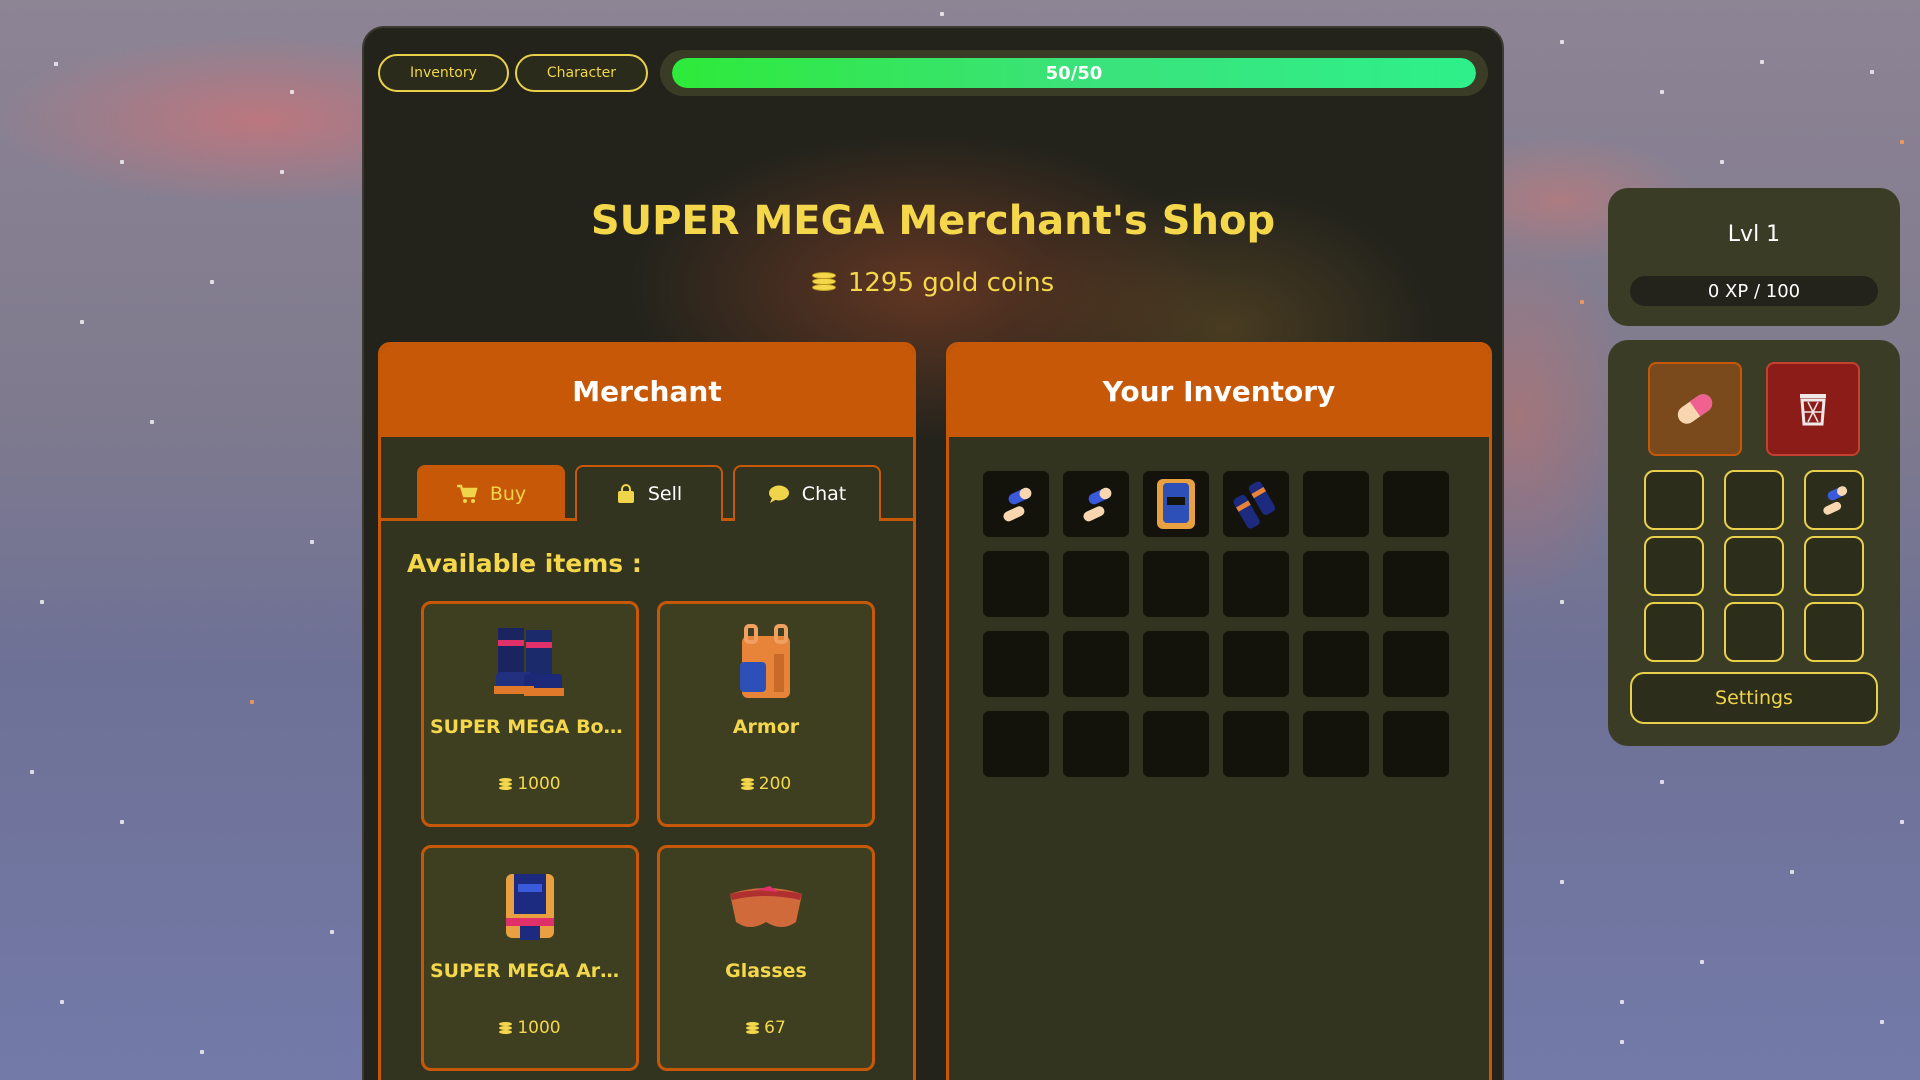 The height and width of the screenshot is (1080, 1920). Describe the element at coordinates (529, 662) in the screenshot. I see `boots-icon` at that location.